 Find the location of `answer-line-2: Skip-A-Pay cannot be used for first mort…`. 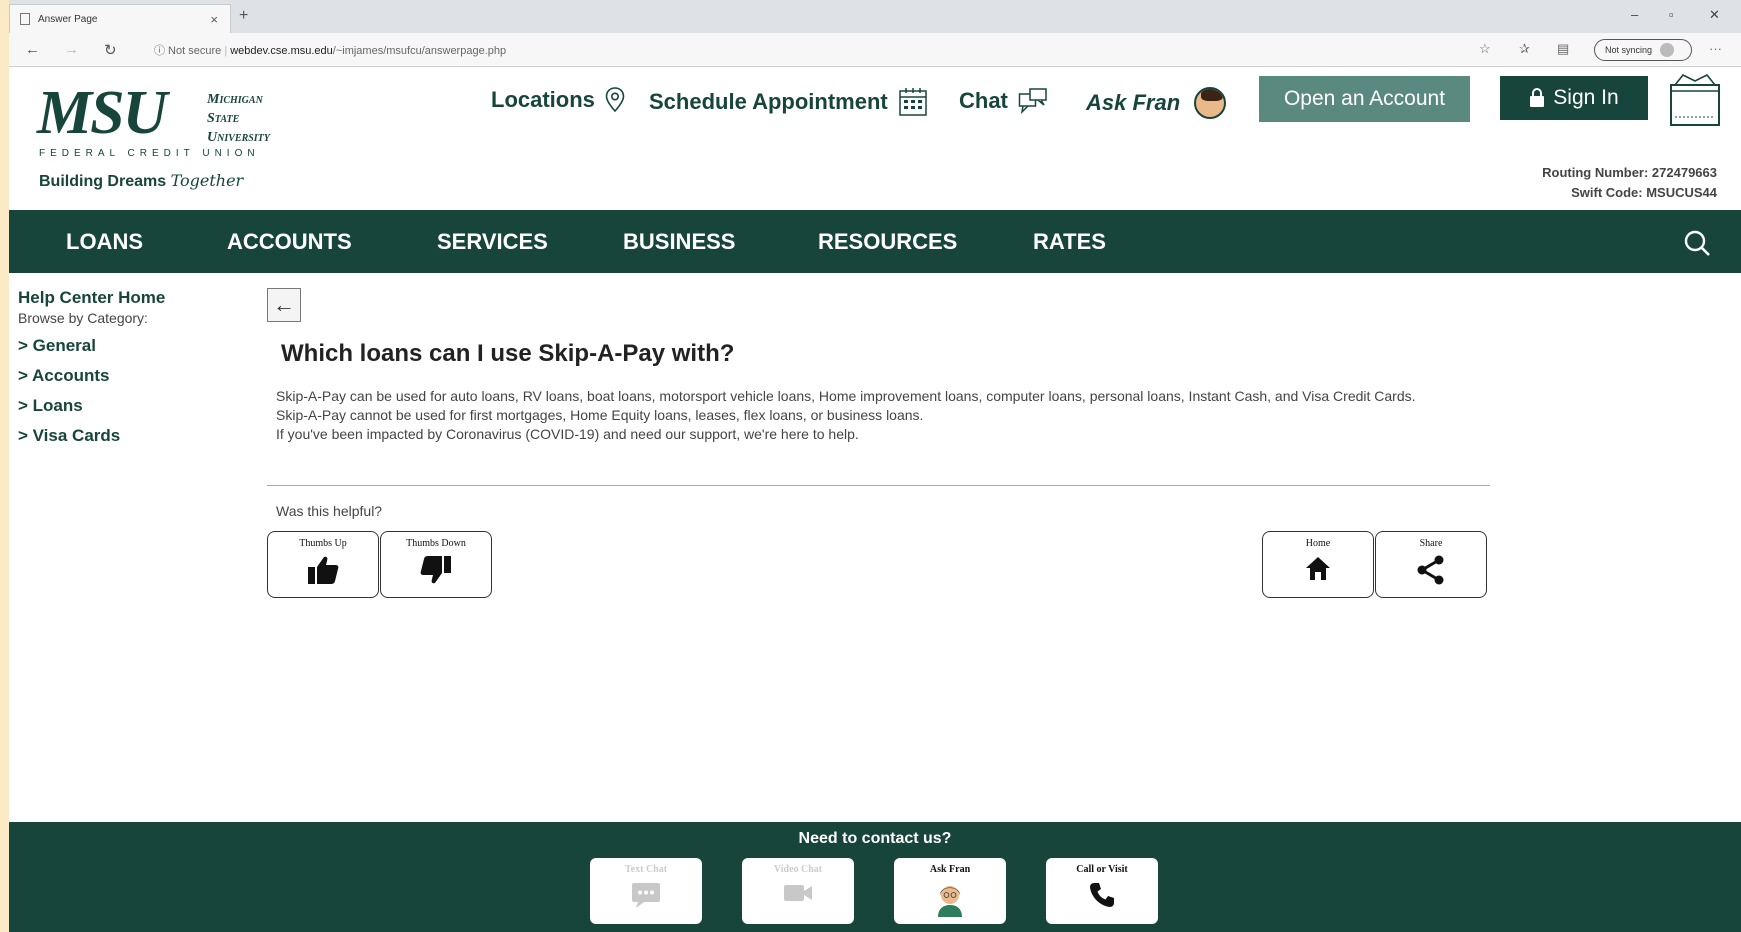

answer-line-2: Skip-A-Pay cannot be used for first mort… is located at coordinates (600, 415).